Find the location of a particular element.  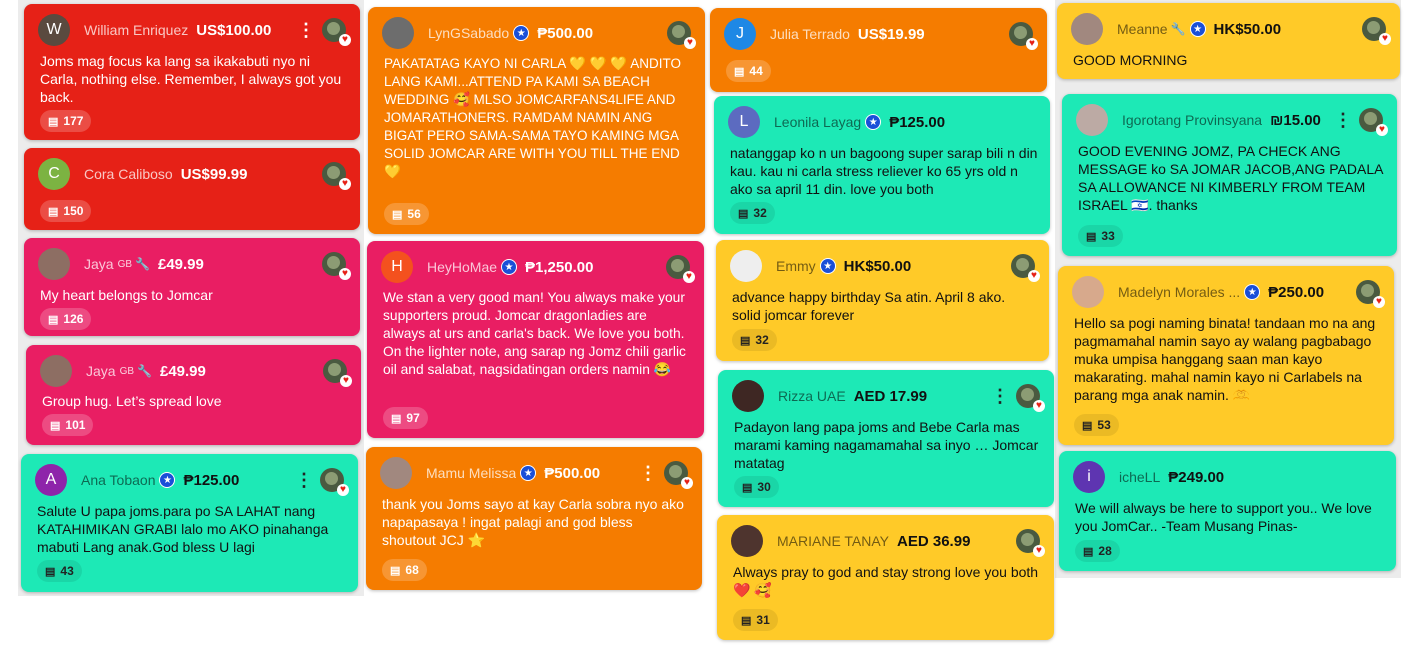

reply-count: ▤ 68 is located at coordinates (404, 570).